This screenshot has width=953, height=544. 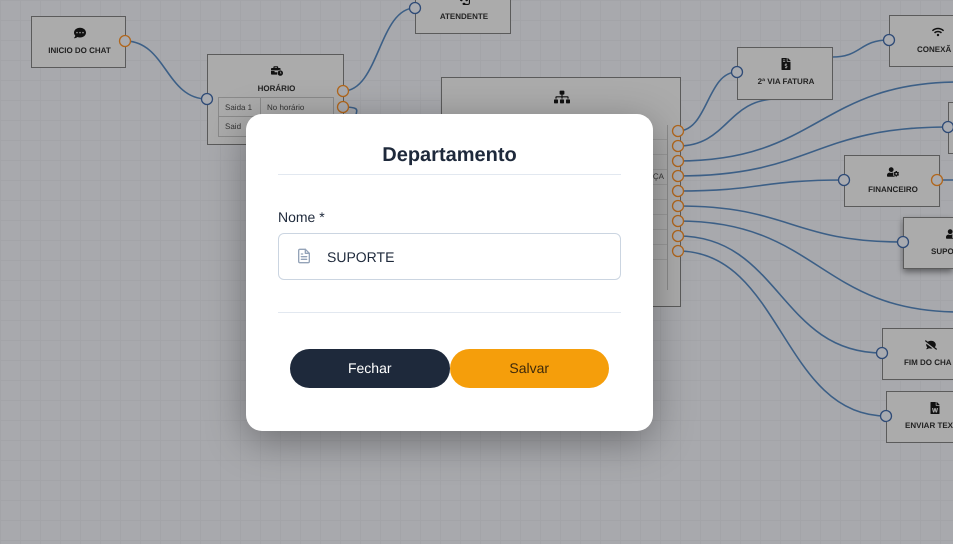 What do you see at coordinates (786, 82) in the screenshot?
I see `node-label: 2ª VIA FATURA` at bounding box center [786, 82].